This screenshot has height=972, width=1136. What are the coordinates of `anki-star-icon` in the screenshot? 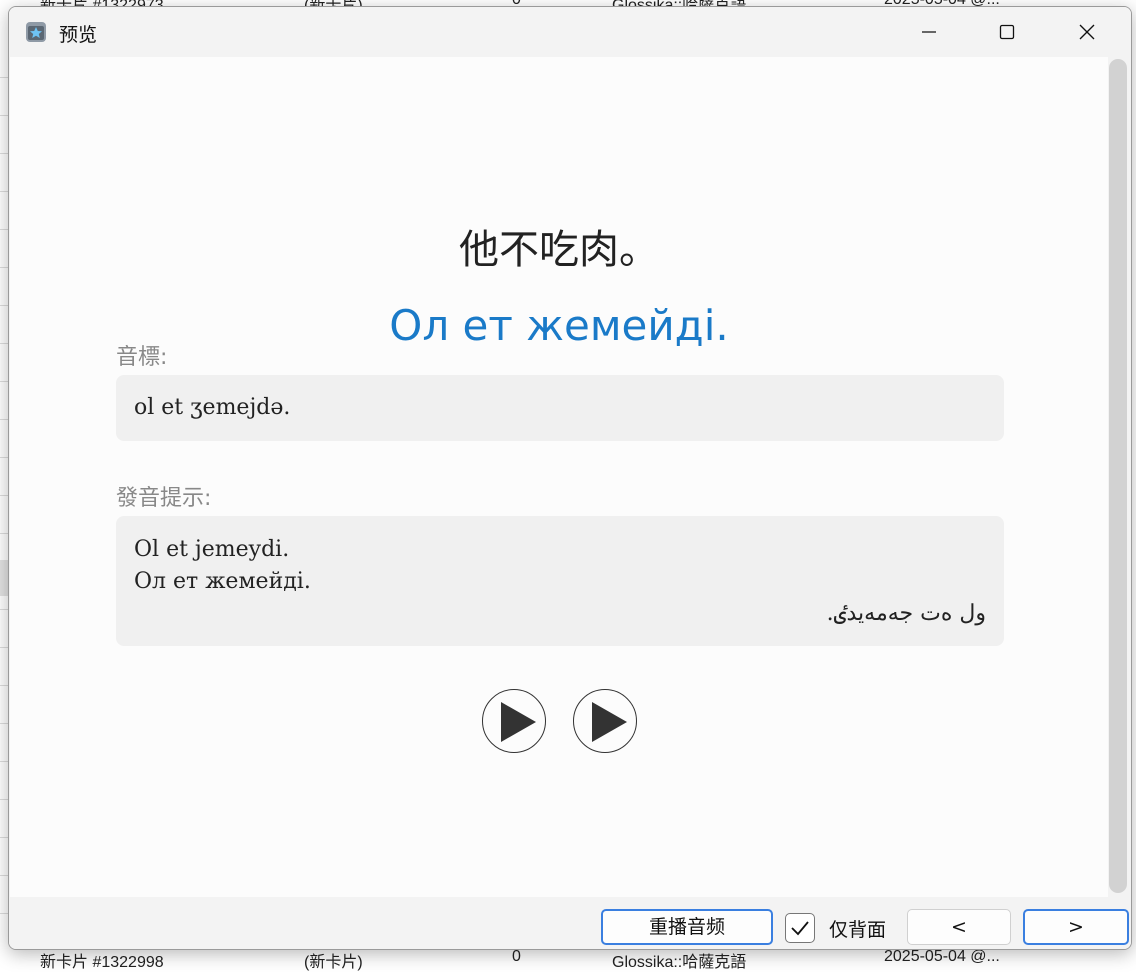 It's located at (36, 32).